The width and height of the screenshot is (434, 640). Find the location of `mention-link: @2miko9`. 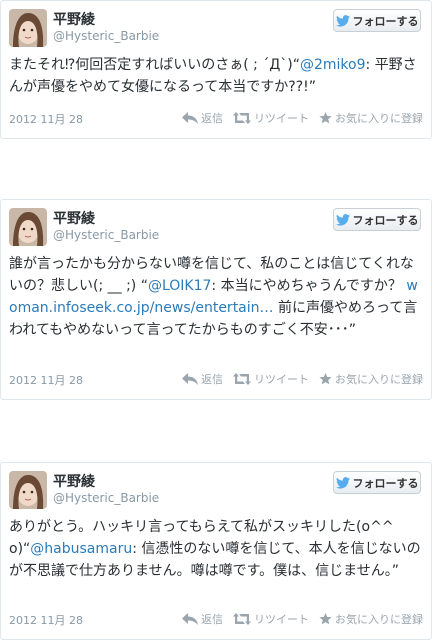

mention-link: @2miko9 is located at coordinates (333, 65).